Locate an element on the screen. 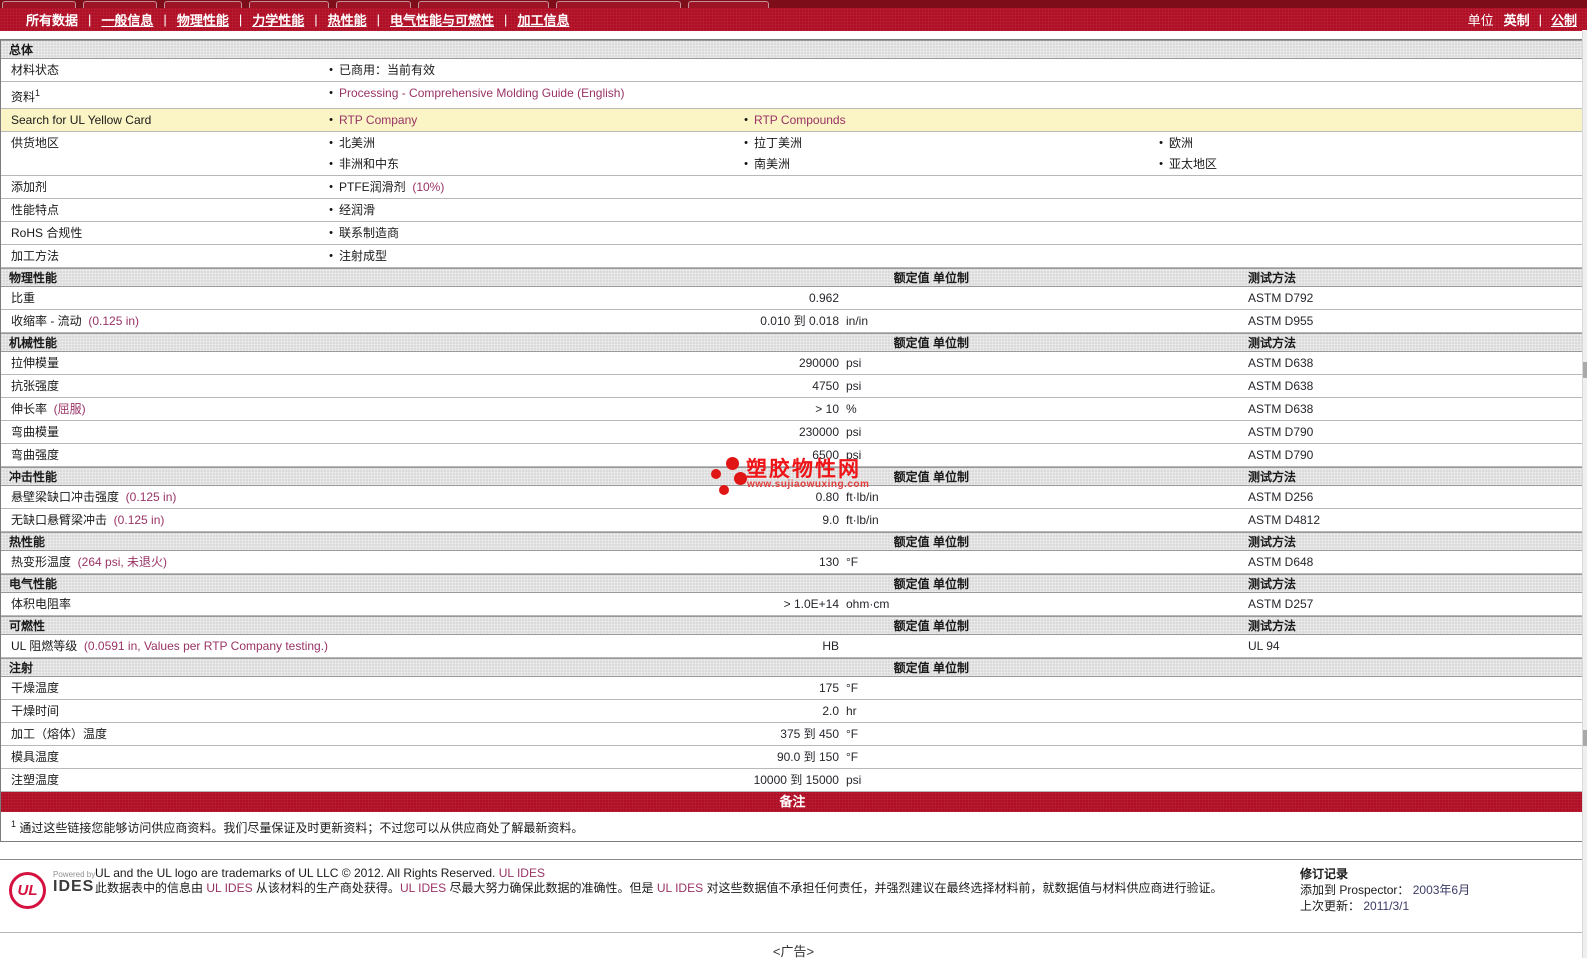 Image resolution: width=1587 pixels, height=958 pixels. property-unit: °F is located at coordinates (852, 688).